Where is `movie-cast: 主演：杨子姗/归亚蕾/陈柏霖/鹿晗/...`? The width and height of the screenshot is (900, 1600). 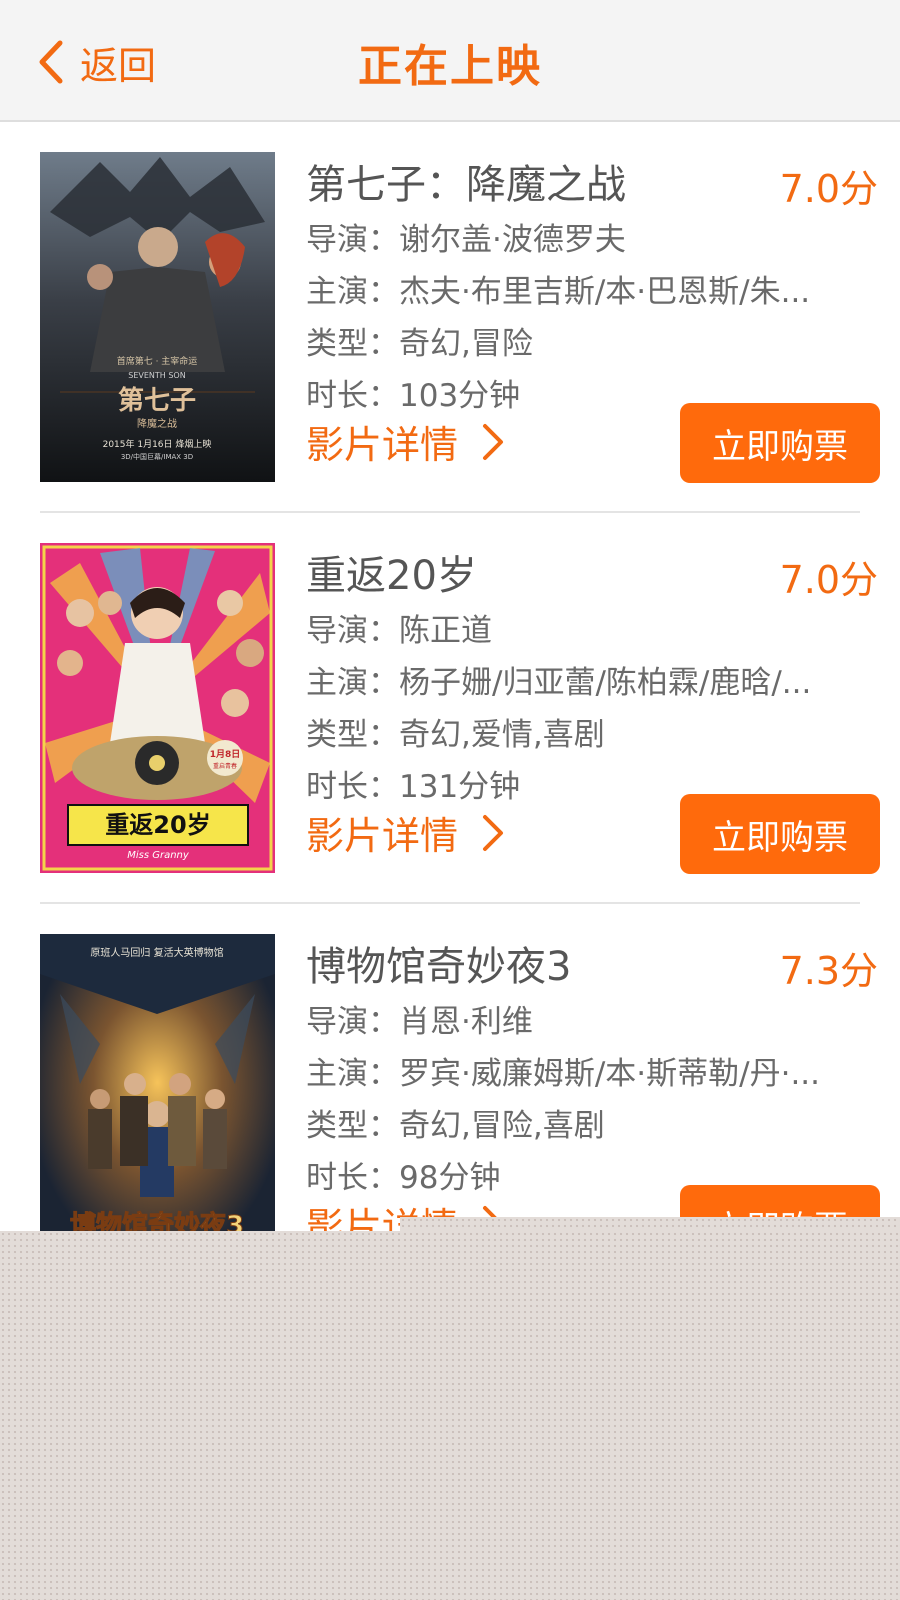
movie-cast: 主演：杨子姗/归亚蕾/陈柏霖/鹿晗/... is located at coordinates (559, 683).